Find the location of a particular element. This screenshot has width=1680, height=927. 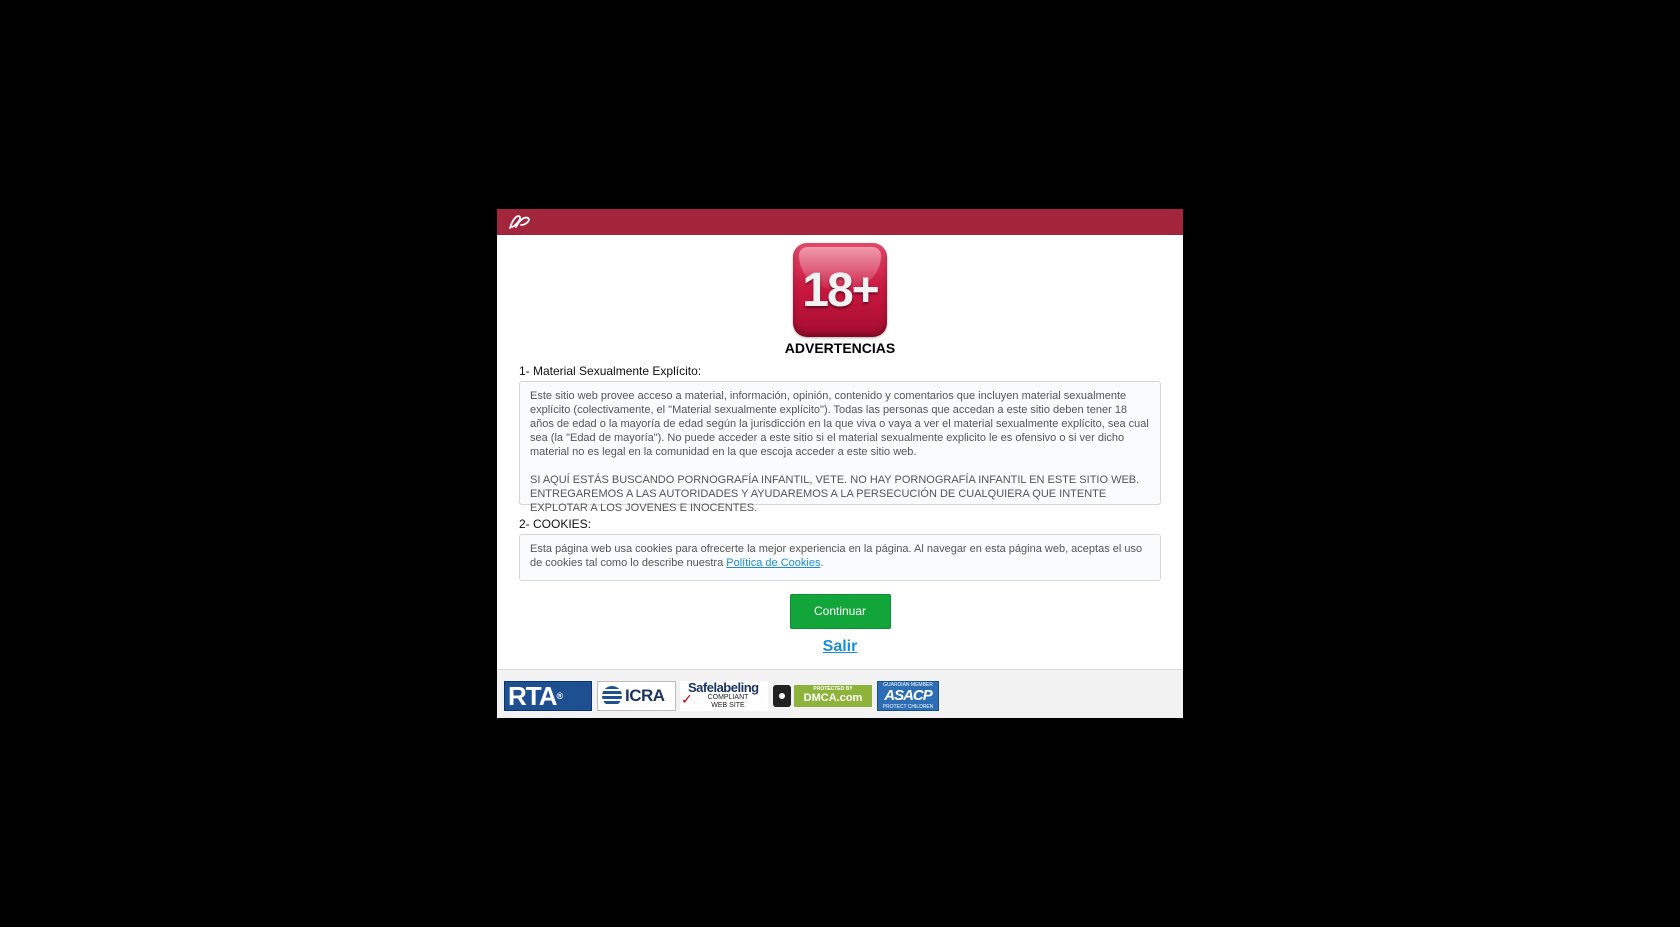

safelabeling-sub2: WEB SITE is located at coordinates (728, 705).